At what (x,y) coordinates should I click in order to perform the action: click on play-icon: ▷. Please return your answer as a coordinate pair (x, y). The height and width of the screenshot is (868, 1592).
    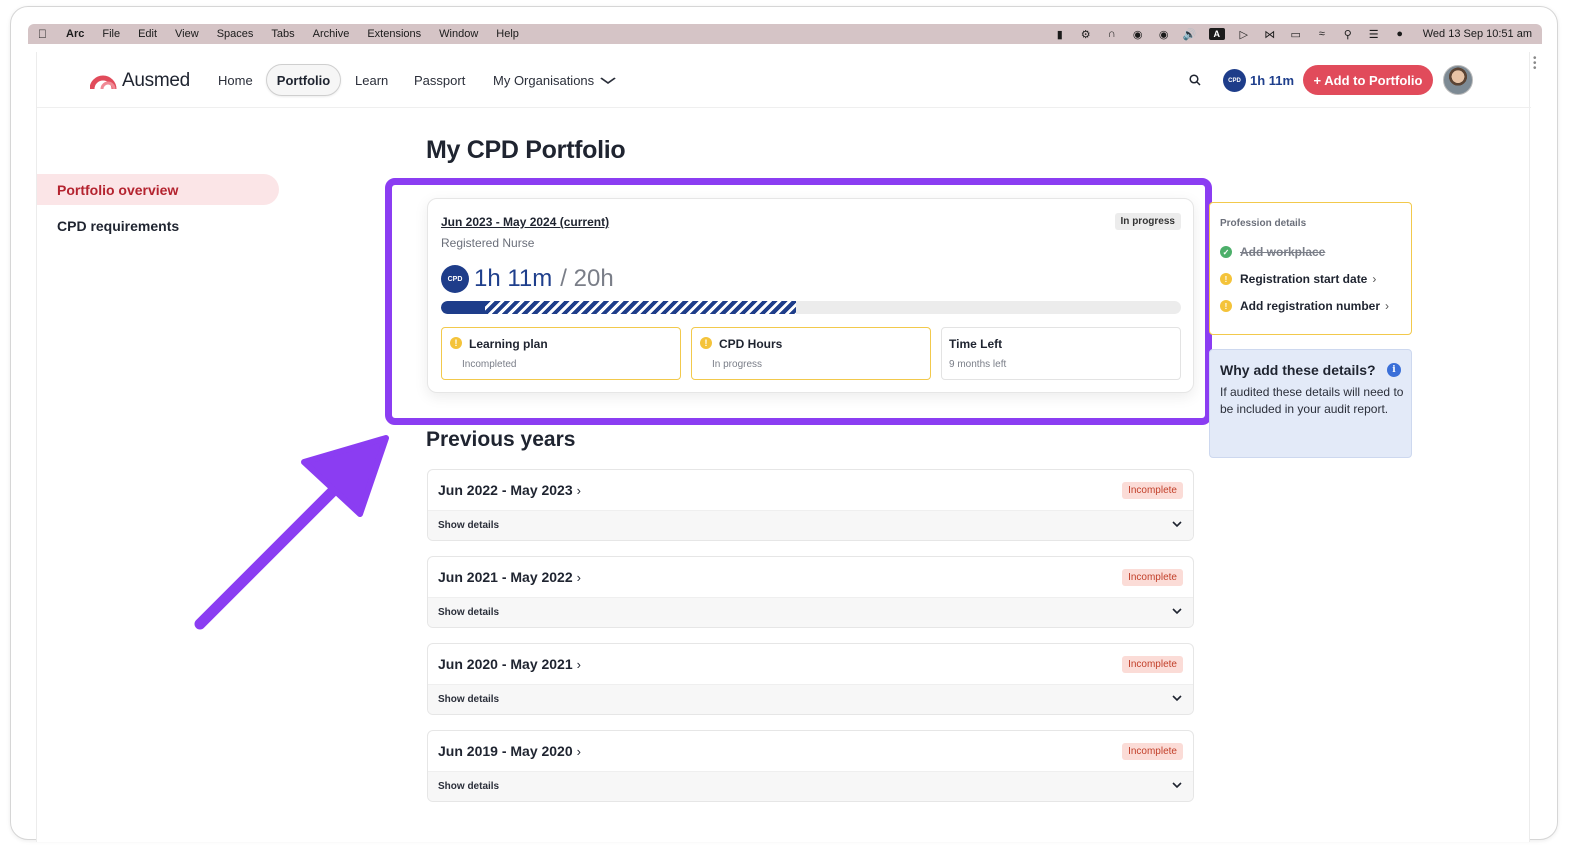
    Looking at the image, I should click on (1244, 34).